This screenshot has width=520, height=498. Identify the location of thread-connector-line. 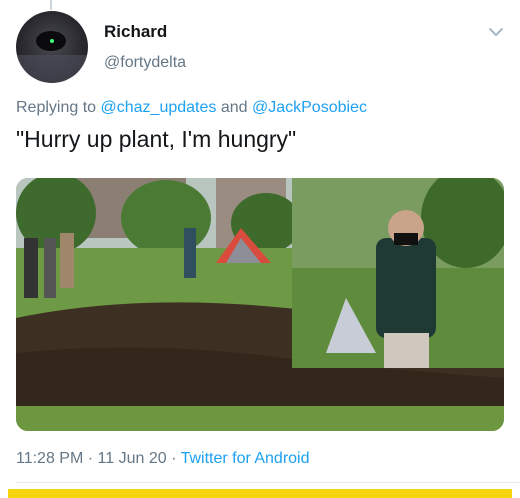
(51, 5).